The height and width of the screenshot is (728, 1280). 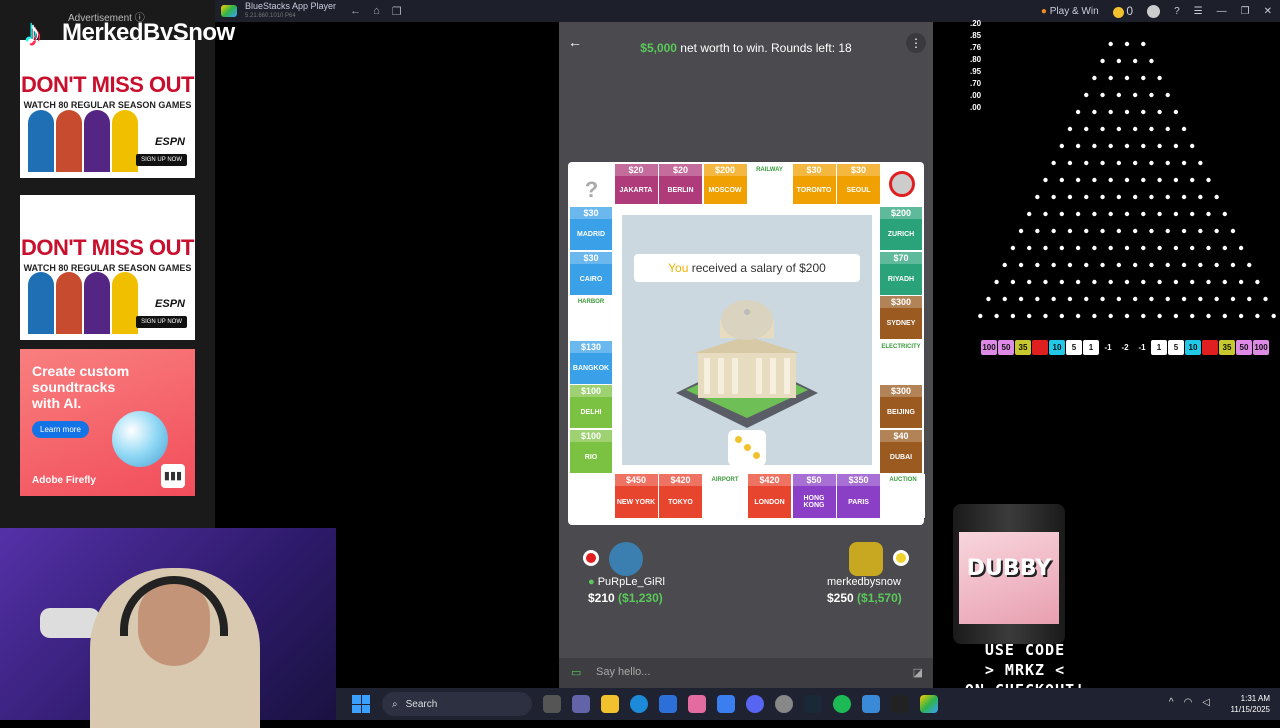 What do you see at coordinates (769, 184) in the screenshot?
I see `top-tile-4: RAILWAY` at bounding box center [769, 184].